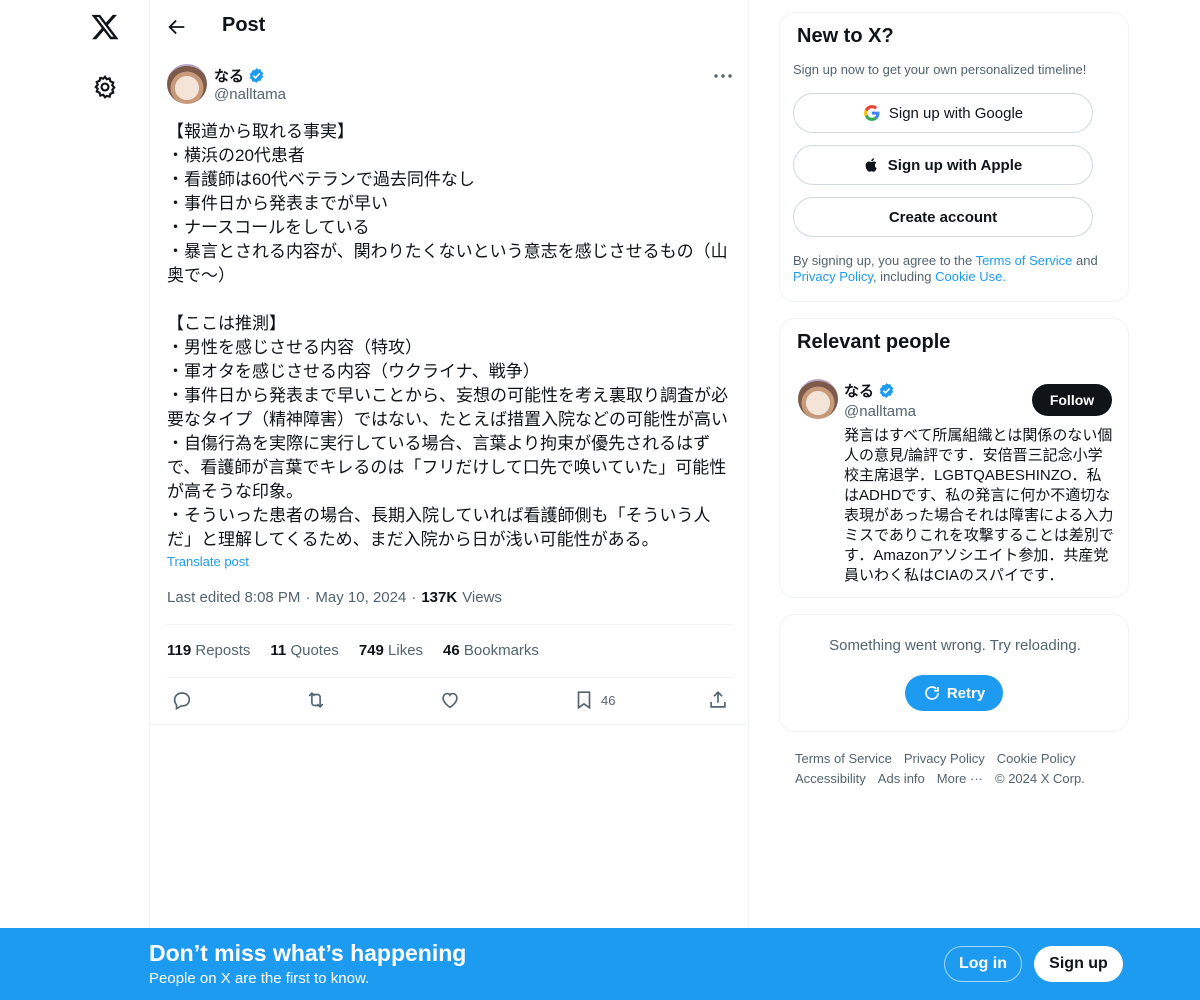 This screenshot has height=1000, width=1200. I want to click on create-account-label: Create account, so click(943, 217).